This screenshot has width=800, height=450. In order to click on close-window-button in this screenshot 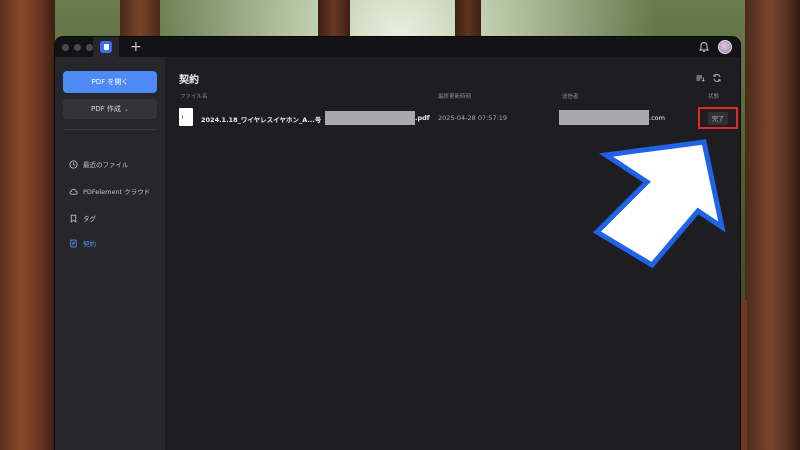, I will do `click(65, 47)`.